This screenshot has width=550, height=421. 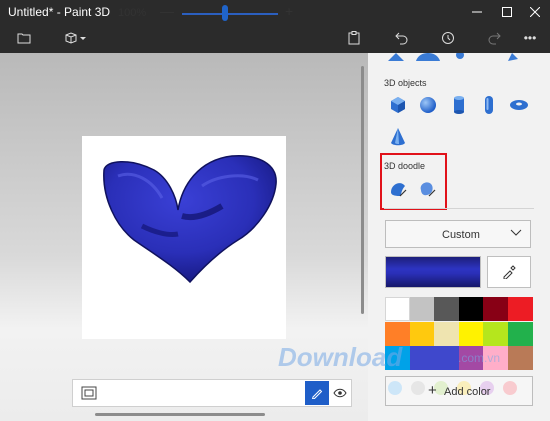 I want to click on add-color-label: Add color, so click(x=467, y=392).